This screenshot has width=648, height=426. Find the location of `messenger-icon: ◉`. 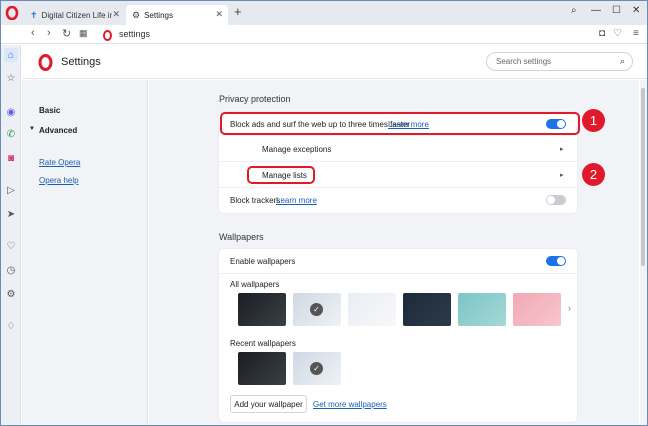

messenger-icon: ◉ is located at coordinates (11, 112).